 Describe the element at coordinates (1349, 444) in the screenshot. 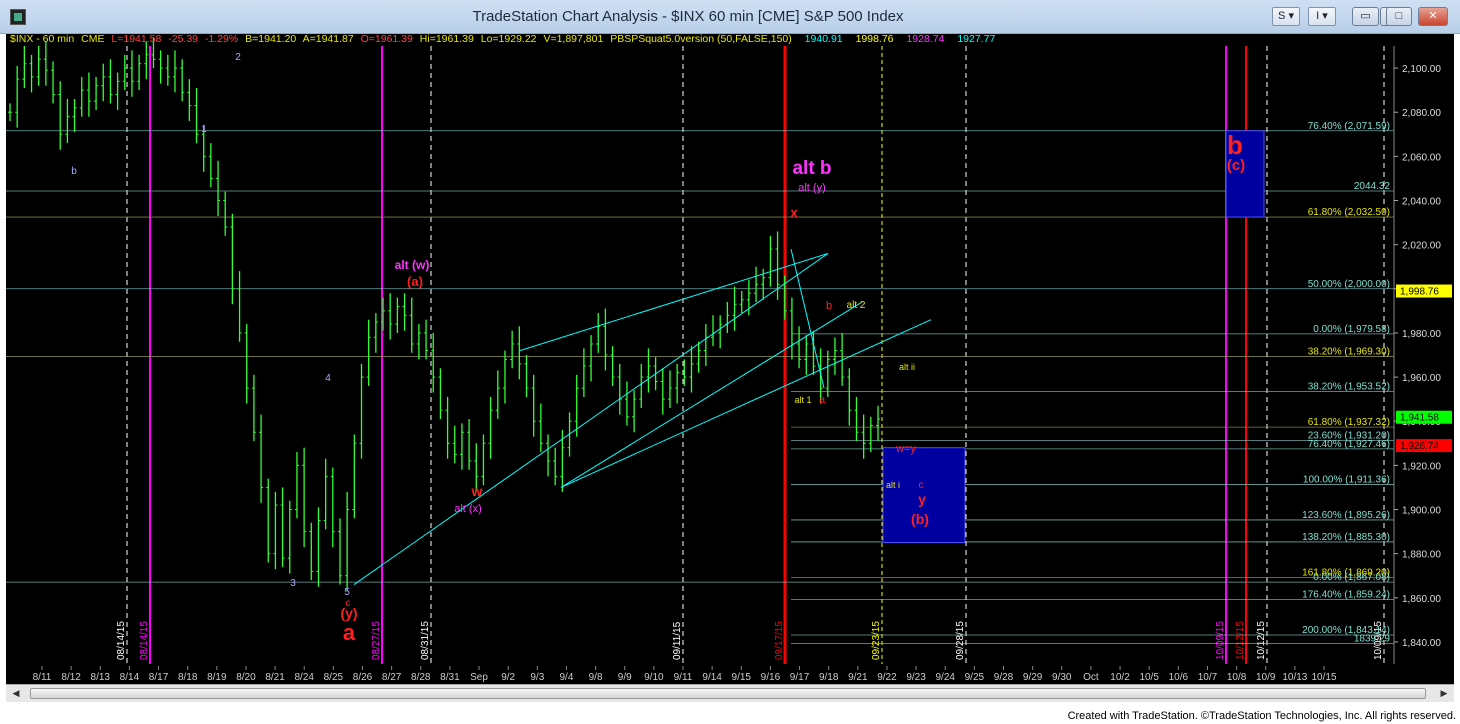

I see `fib-level-label: 76.40% (1,927.46)` at that location.